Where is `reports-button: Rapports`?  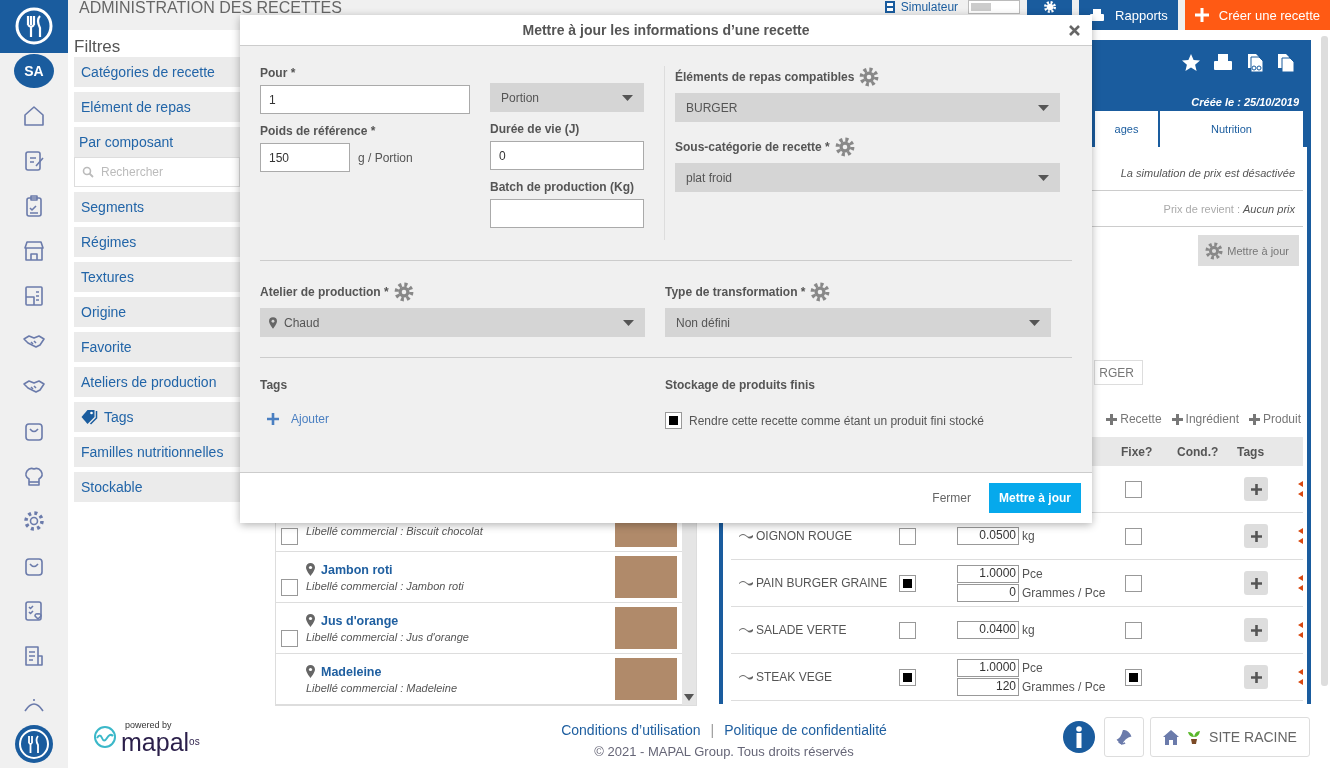 reports-button: Rapports is located at coordinates (1128, 15).